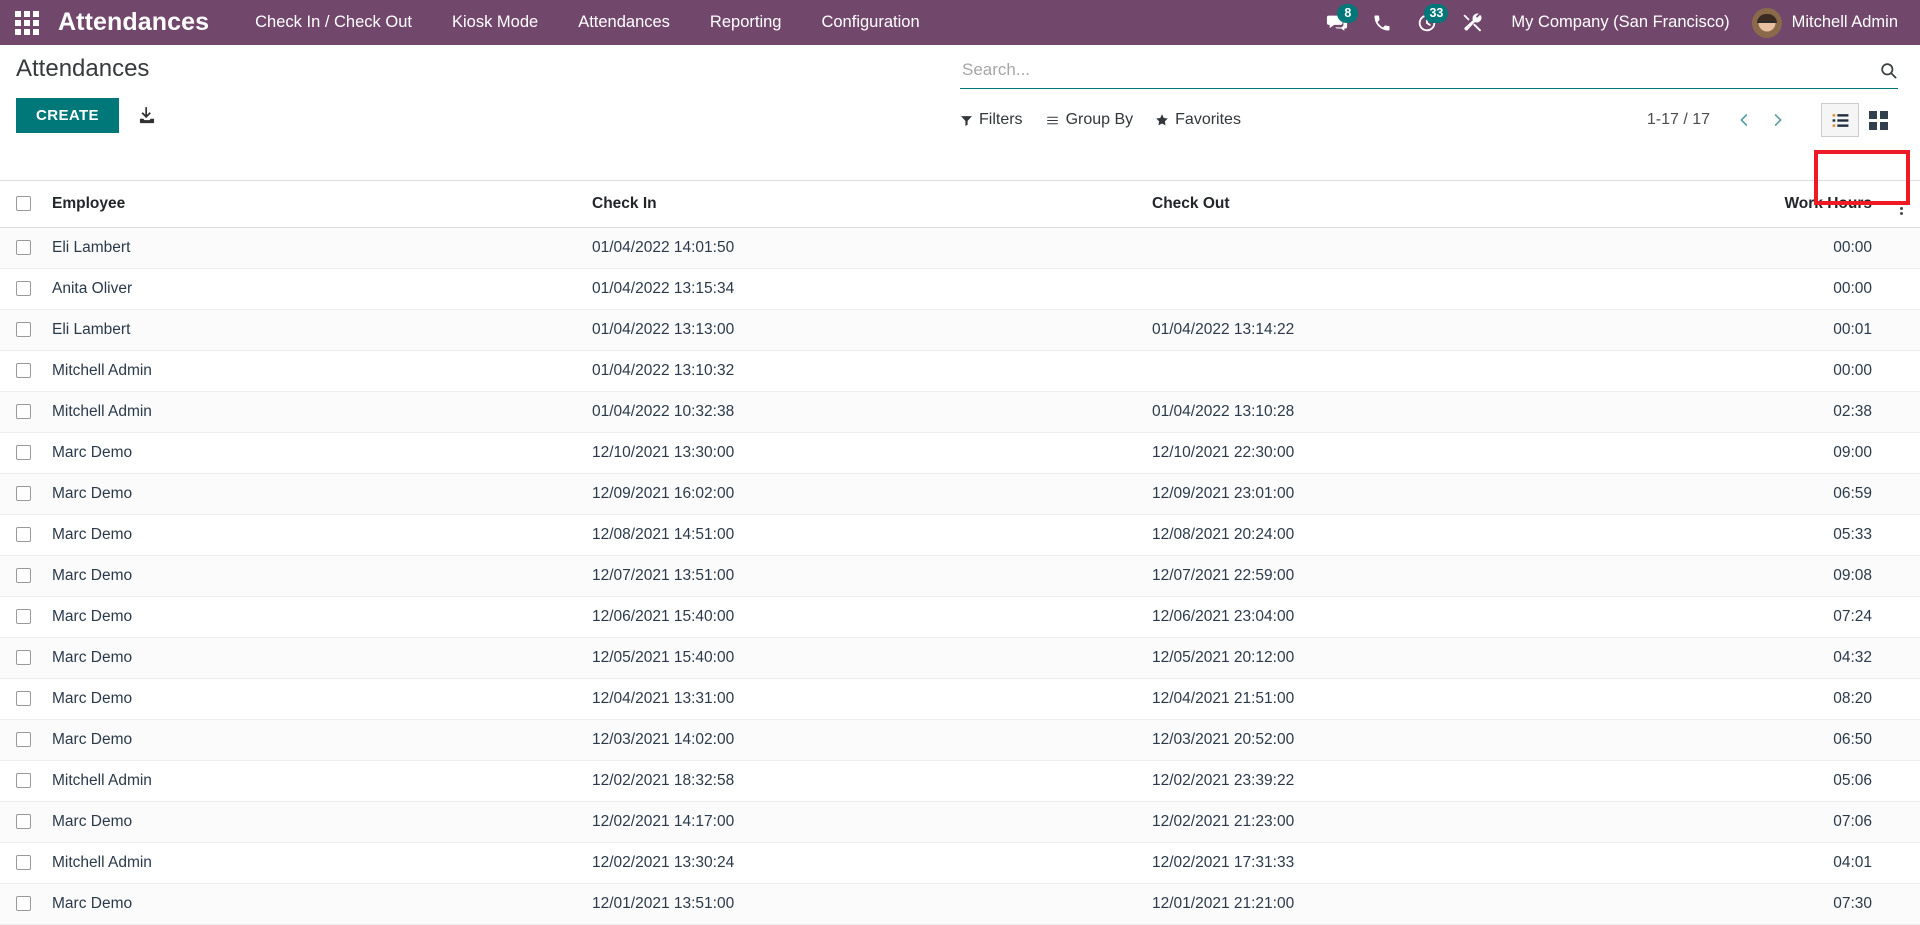  Describe the element at coordinates (991, 120) in the screenshot. I see `filters-dropdown: Filters` at that location.